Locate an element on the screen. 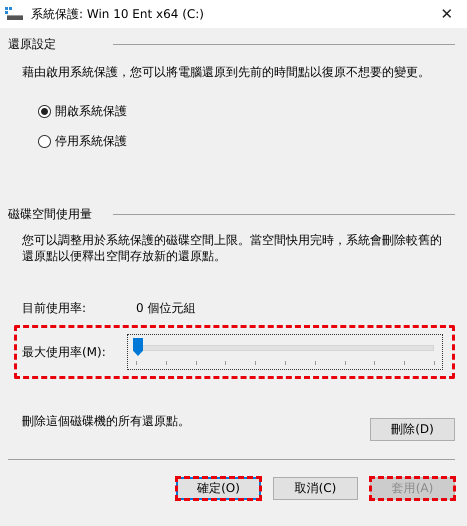 This screenshot has height=526, width=467. description-text: 您可以調整用於系統保護的磁碟空間上限。當空間快用完時，系統會刪除較舊的還原點以便釋出空間存放新的還原點。 is located at coordinates (232, 248).